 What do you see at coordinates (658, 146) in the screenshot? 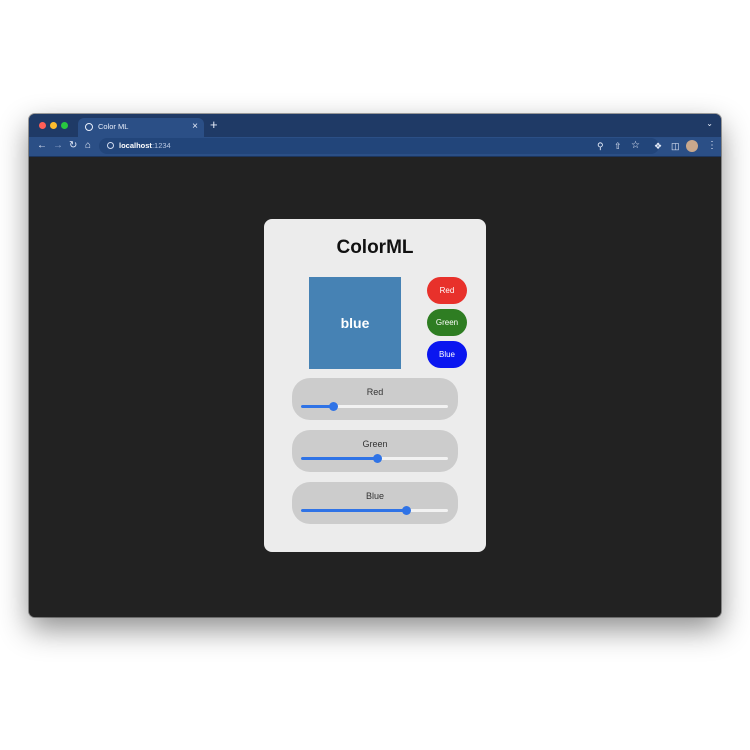
I see `puzzle-icon: ❖` at bounding box center [658, 146].